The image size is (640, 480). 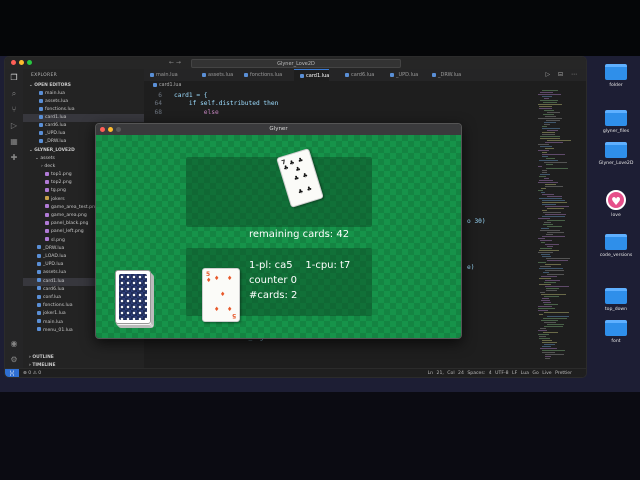 I want to click on desktop-icon-folder: folder, so click(x=616, y=75).